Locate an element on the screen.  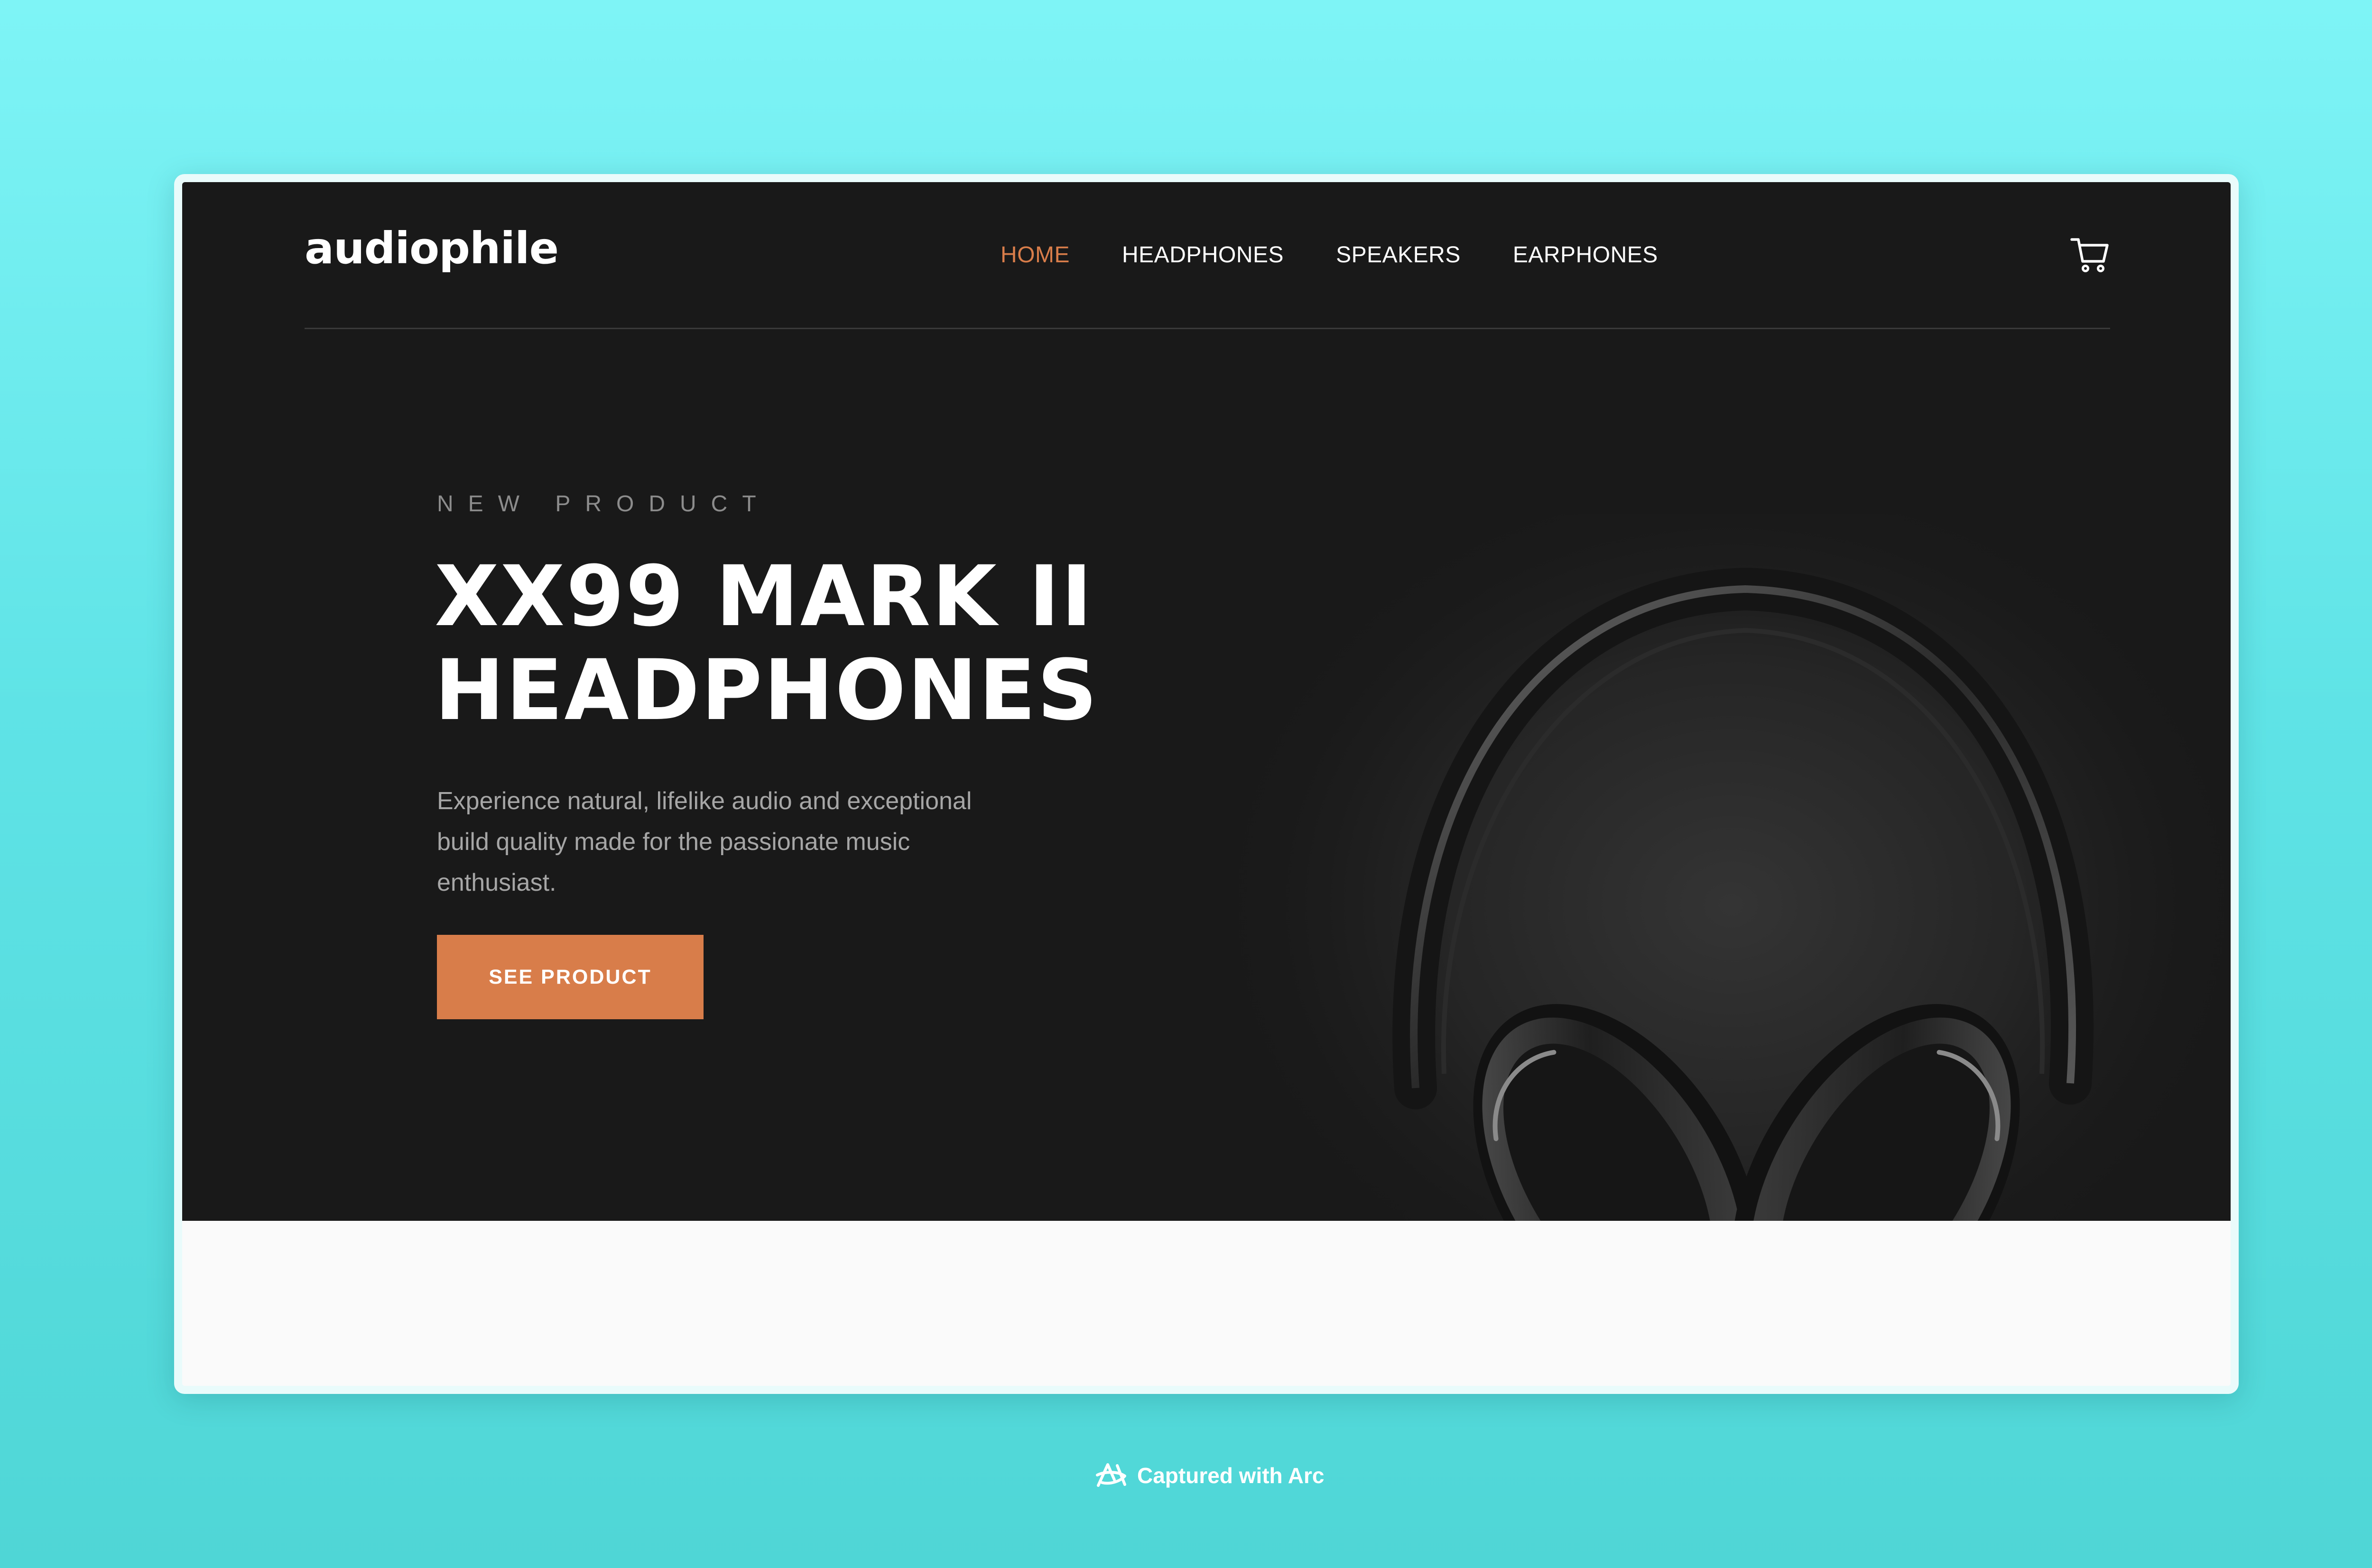
nav-item-speakers: SPEAKERS is located at coordinates (1398, 256).